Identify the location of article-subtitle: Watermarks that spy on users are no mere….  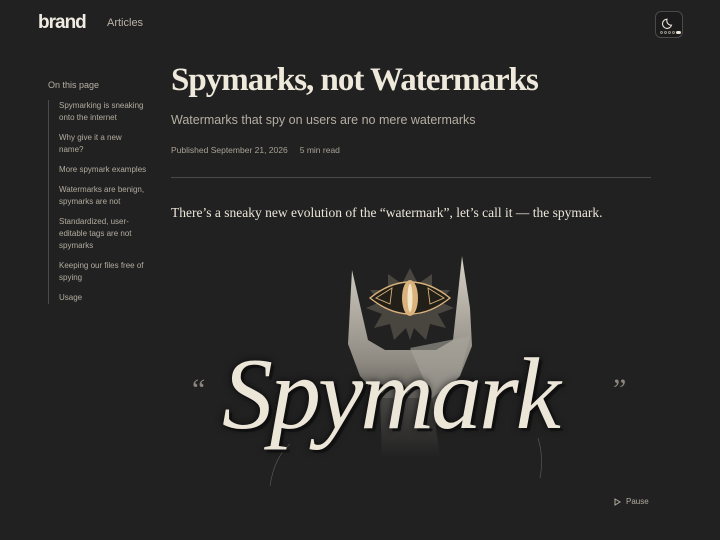
(323, 120).